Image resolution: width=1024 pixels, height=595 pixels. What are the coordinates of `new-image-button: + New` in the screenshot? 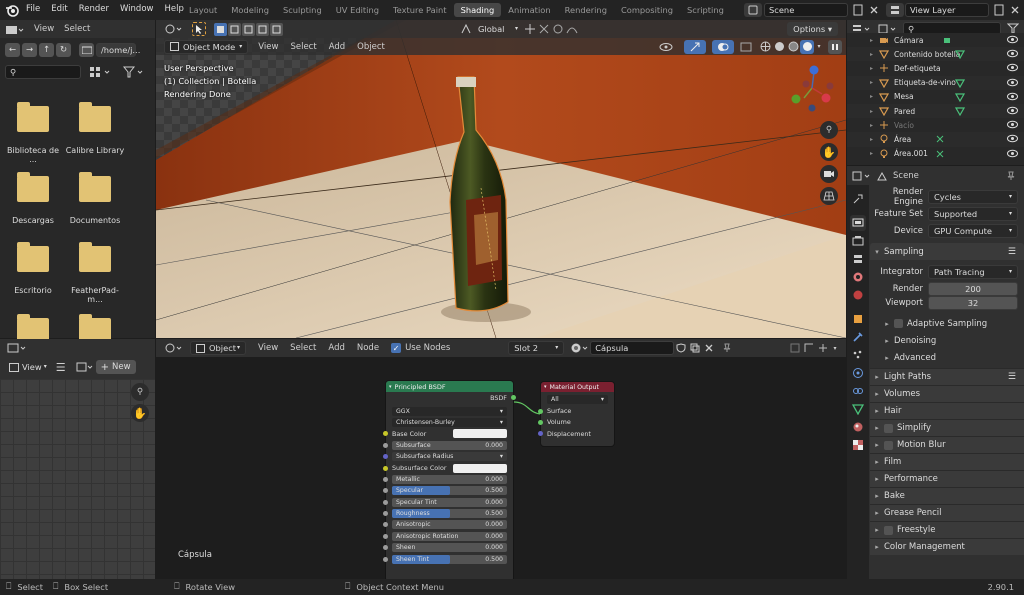 It's located at (115, 367).